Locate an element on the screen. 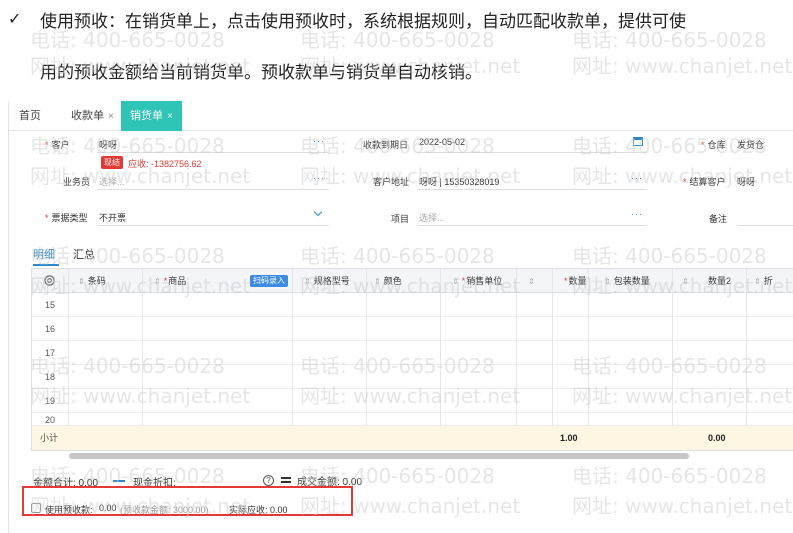  instruction-line-2: 用的预收金额给当前销货单。预收款单与销货单自动核销。 is located at coordinates (261, 72).